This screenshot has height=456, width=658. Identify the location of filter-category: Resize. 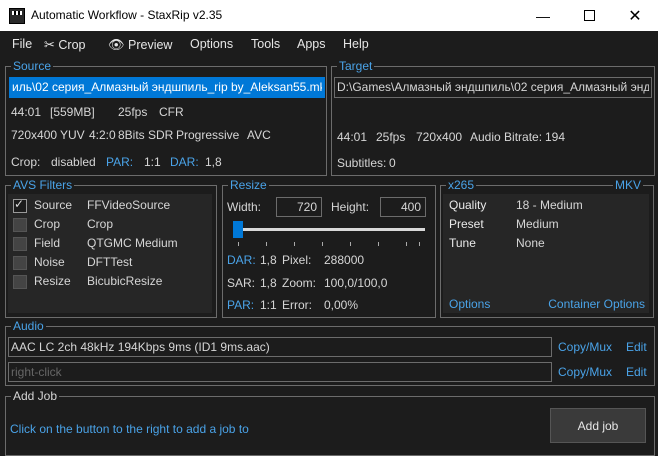
(52, 281).